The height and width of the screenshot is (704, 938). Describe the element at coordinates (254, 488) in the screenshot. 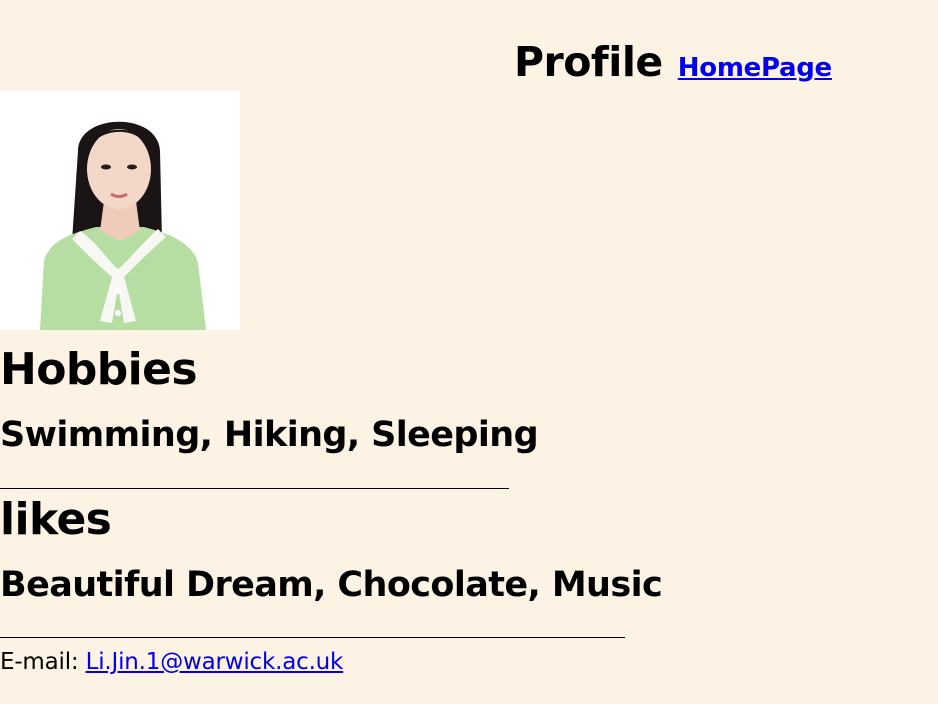

I see `hobbies-divider` at that location.